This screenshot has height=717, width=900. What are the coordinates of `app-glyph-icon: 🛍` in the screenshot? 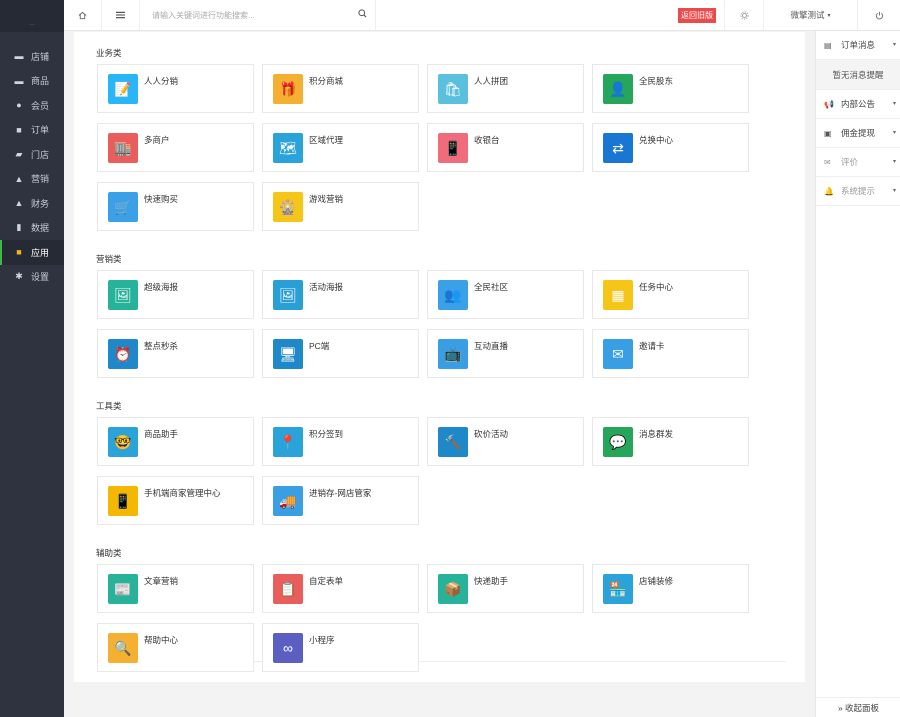 It's located at (453, 88).